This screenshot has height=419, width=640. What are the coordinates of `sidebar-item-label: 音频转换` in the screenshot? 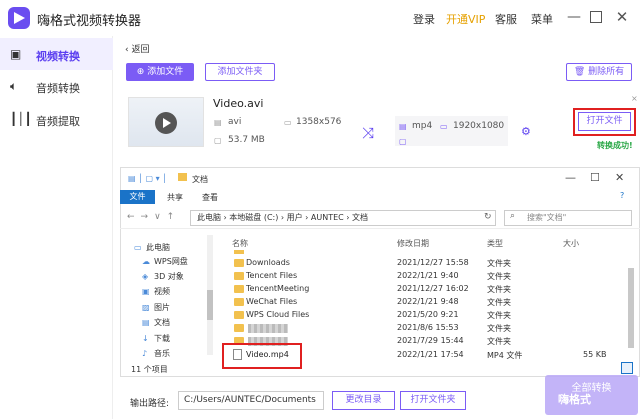 It's located at (58, 88).